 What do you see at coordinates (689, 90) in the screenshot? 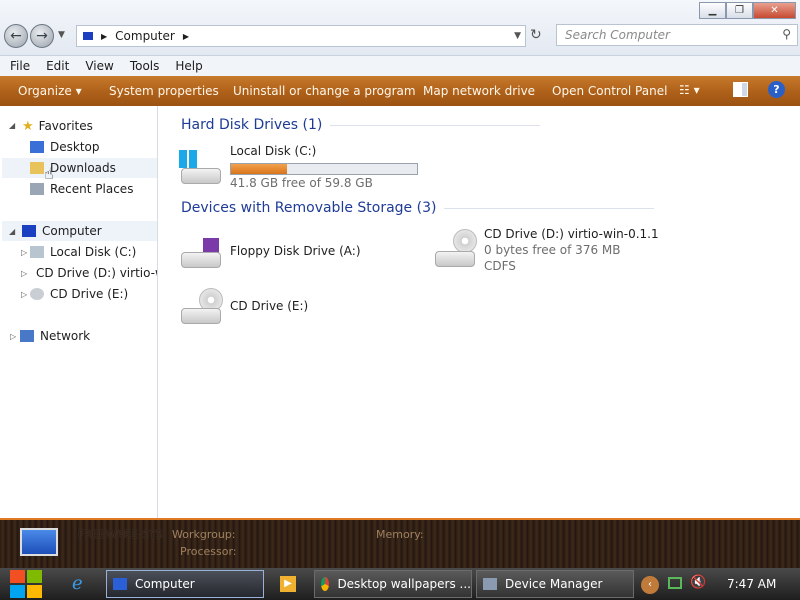
I see `change-view-icon: ☷ ▾` at bounding box center [689, 90].